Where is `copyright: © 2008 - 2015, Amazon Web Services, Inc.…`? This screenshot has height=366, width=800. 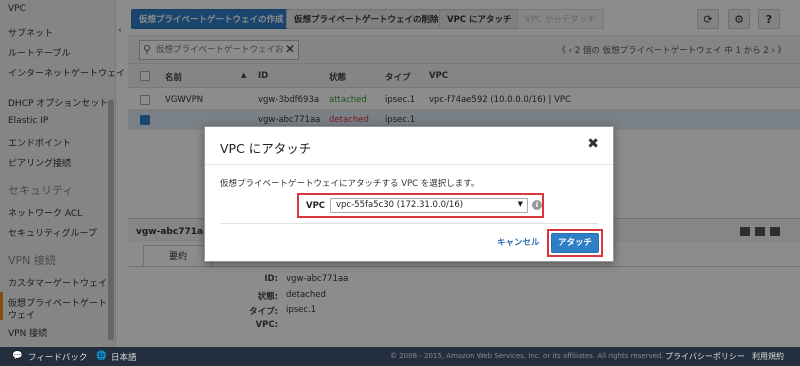 copyright: © 2008 - 2015, Amazon Web Services, Inc.… is located at coordinates (527, 356).